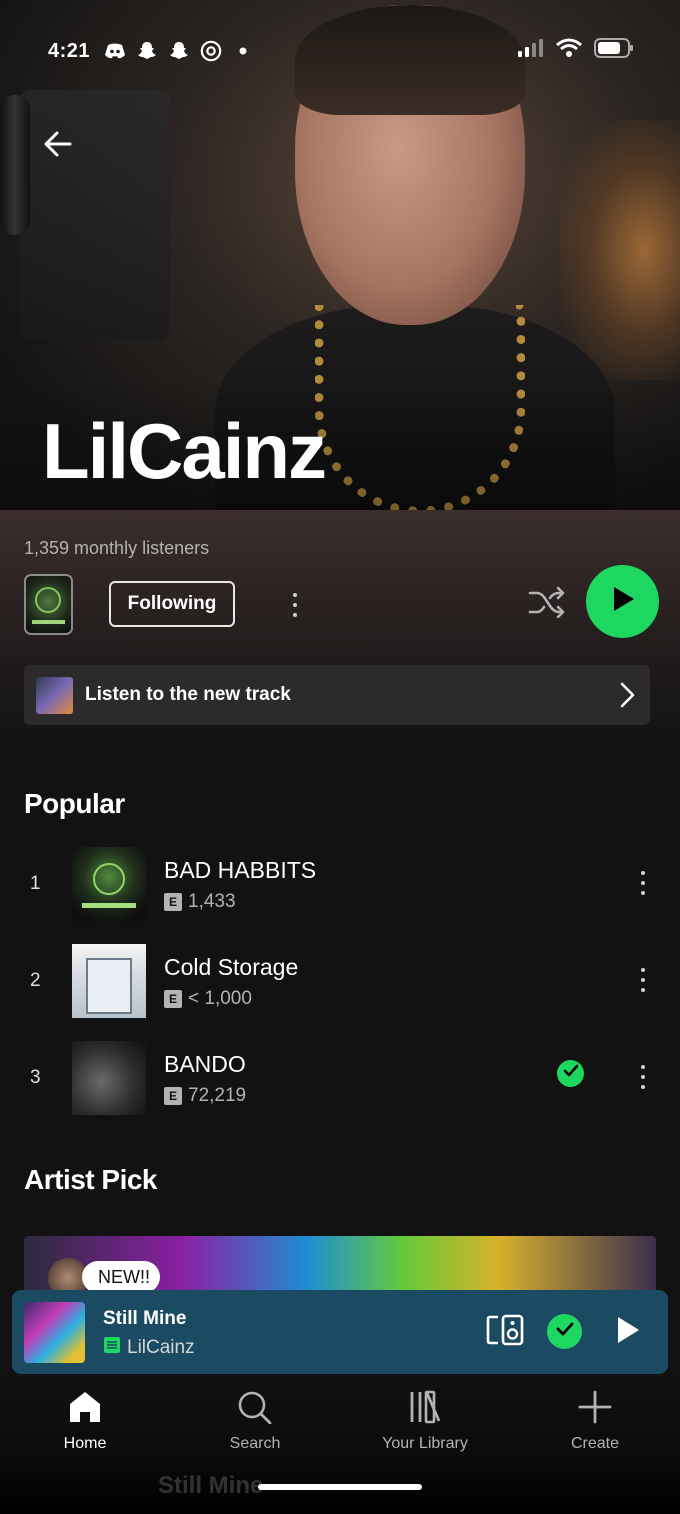 The height and width of the screenshot is (1514, 680). Describe the element at coordinates (595, 1443) in the screenshot. I see `nav-label-create: Create` at that location.